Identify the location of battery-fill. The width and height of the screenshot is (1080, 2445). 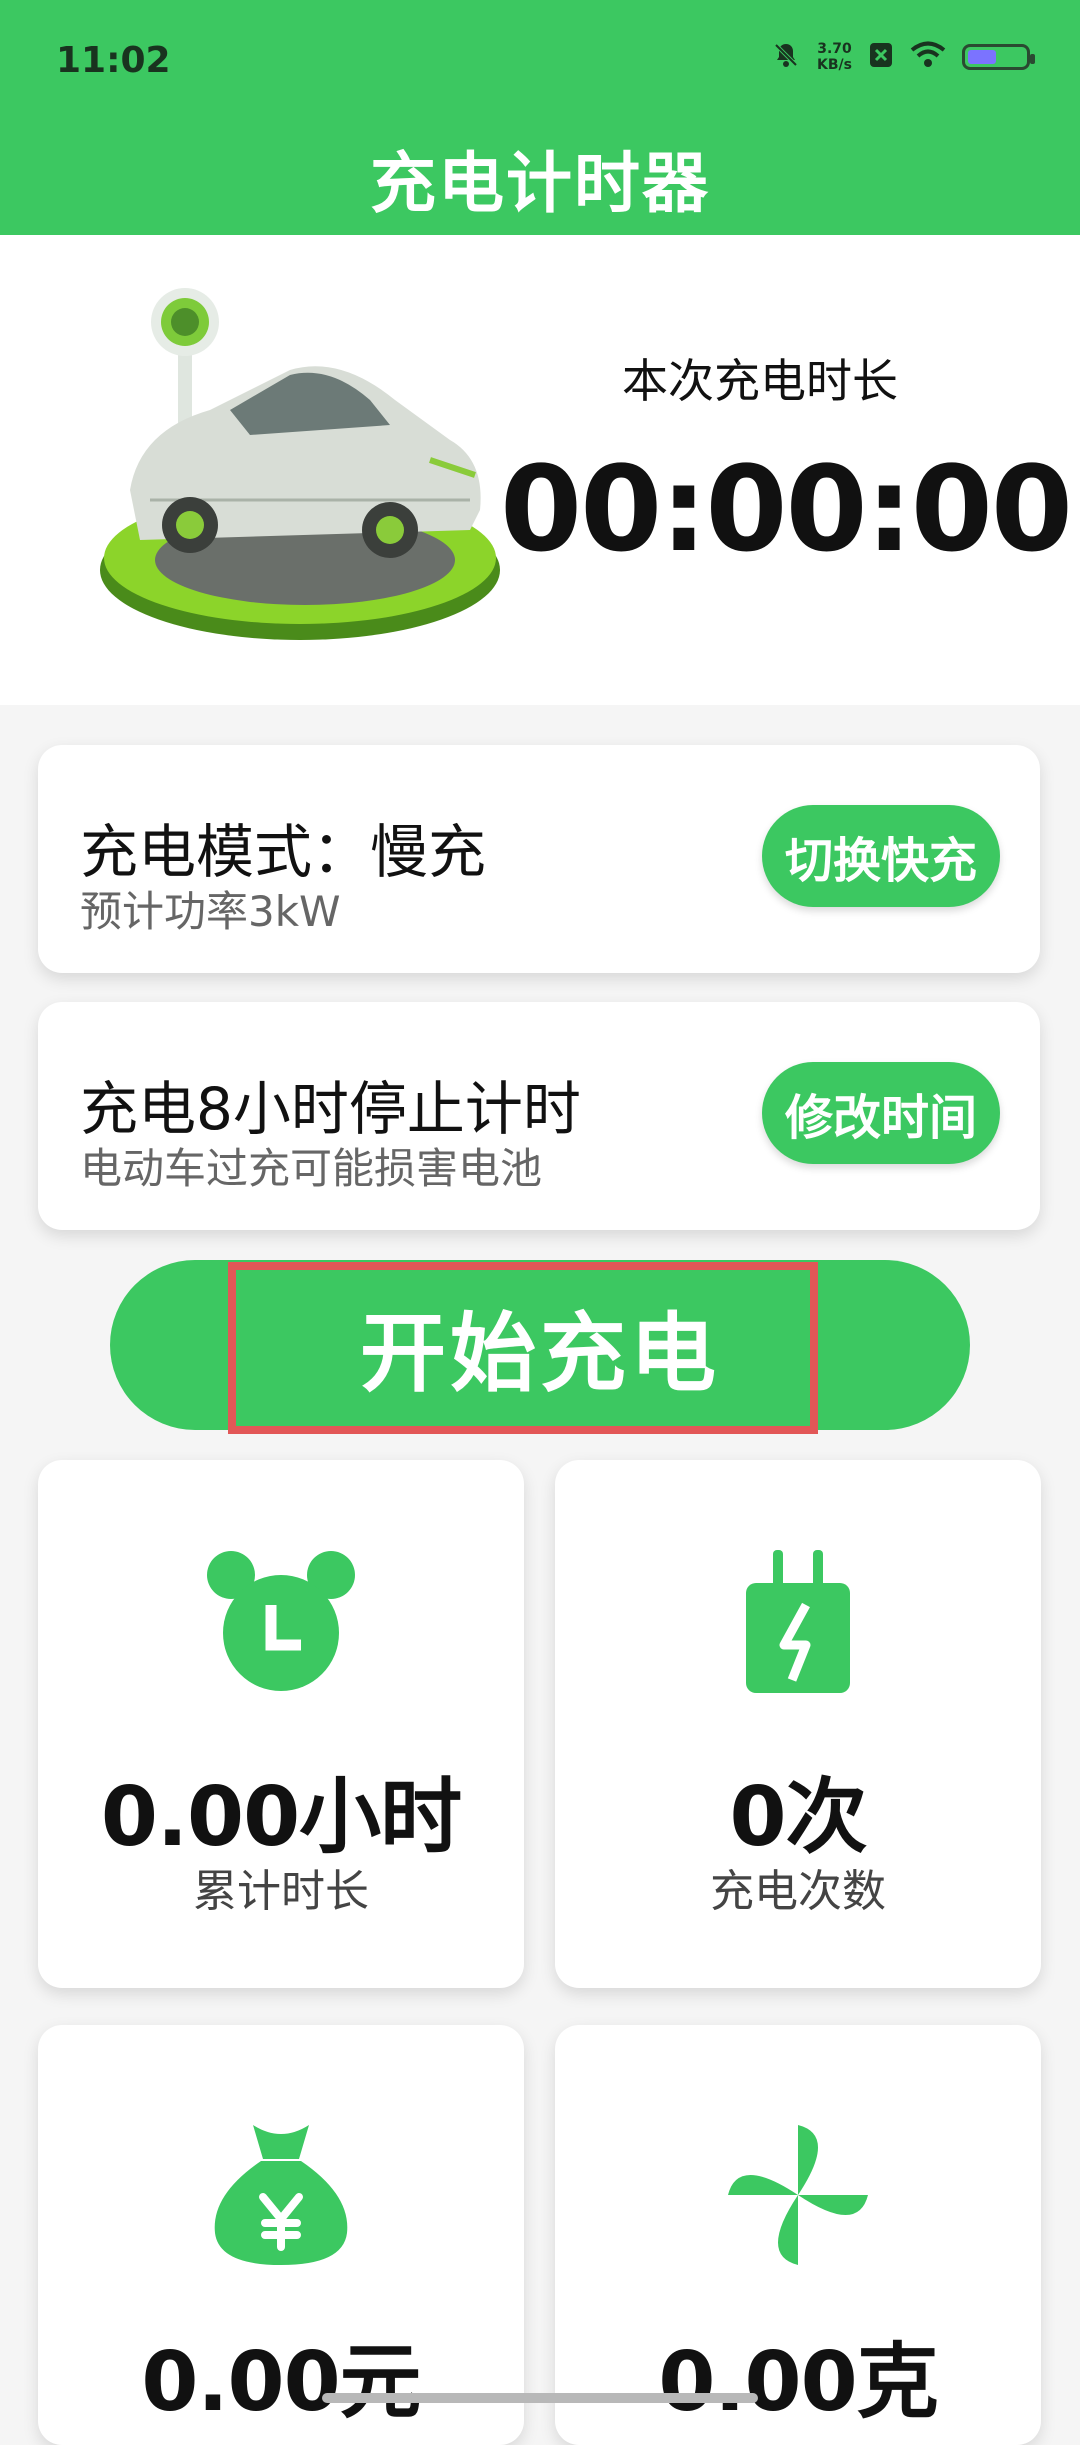
(982, 57).